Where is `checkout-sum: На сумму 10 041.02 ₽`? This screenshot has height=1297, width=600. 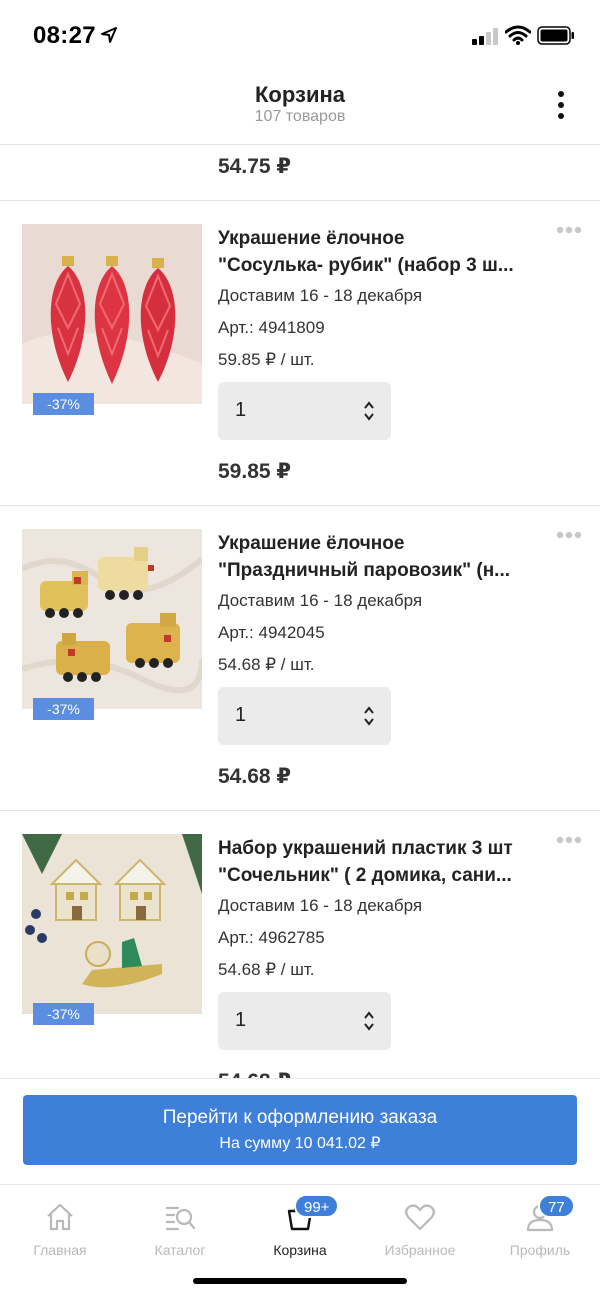
checkout-sum: На сумму 10 041.02 ₽ is located at coordinates (300, 1143).